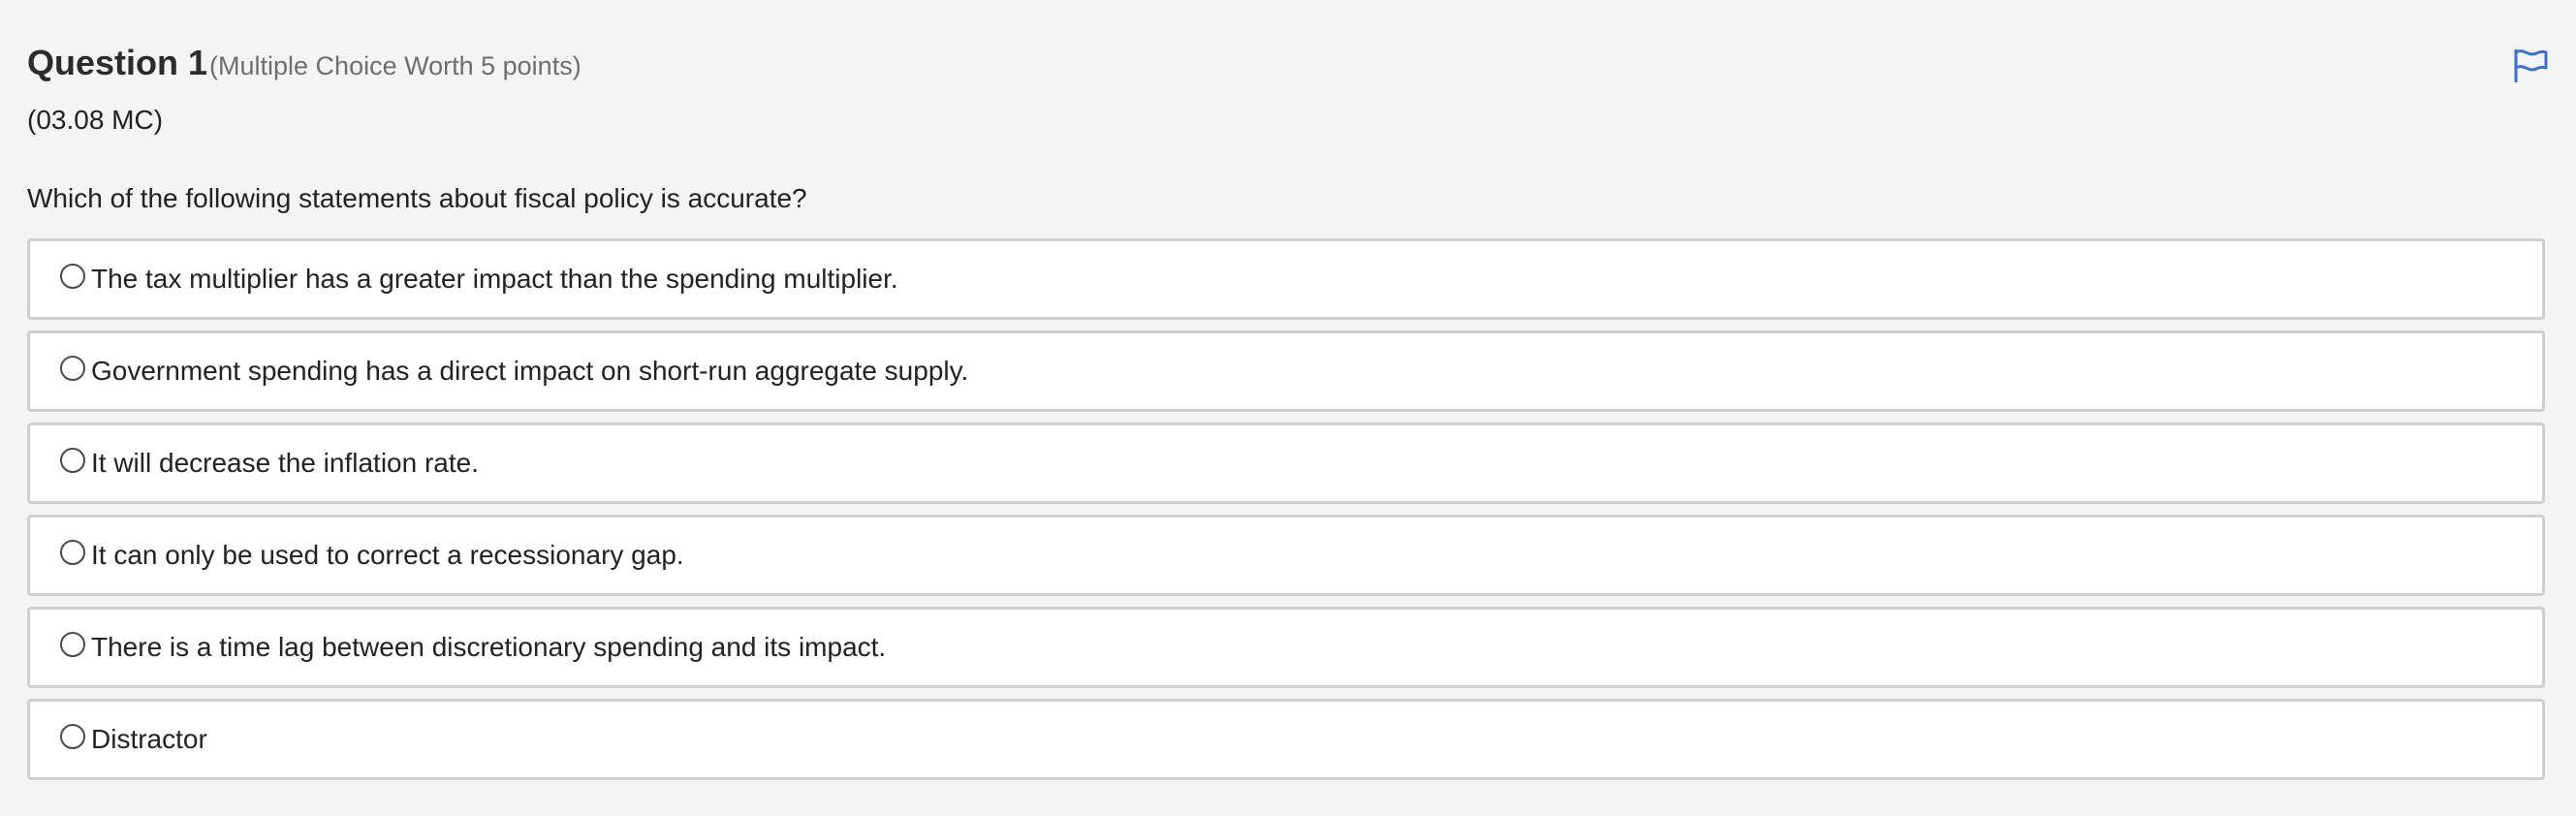 Image resolution: width=2576 pixels, height=816 pixels. What do you see at coordinates (95, 120) in the screenshot?
I see `question-code: (03.08 MC)` at bounding box center [95, 120].